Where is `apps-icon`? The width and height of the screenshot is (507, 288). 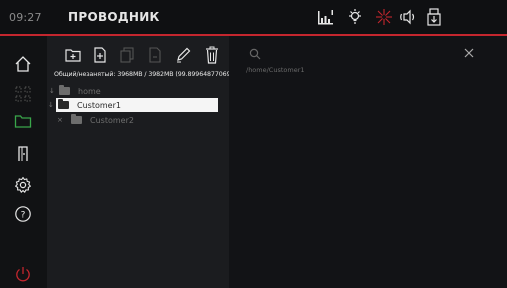 apps-icon is located at coordinates (23, 94).